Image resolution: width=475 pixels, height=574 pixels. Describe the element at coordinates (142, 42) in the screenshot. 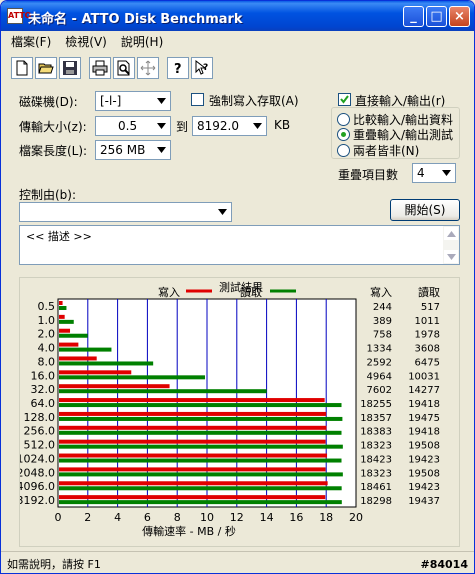

I see `menu-help: 說明(H)` at that location.